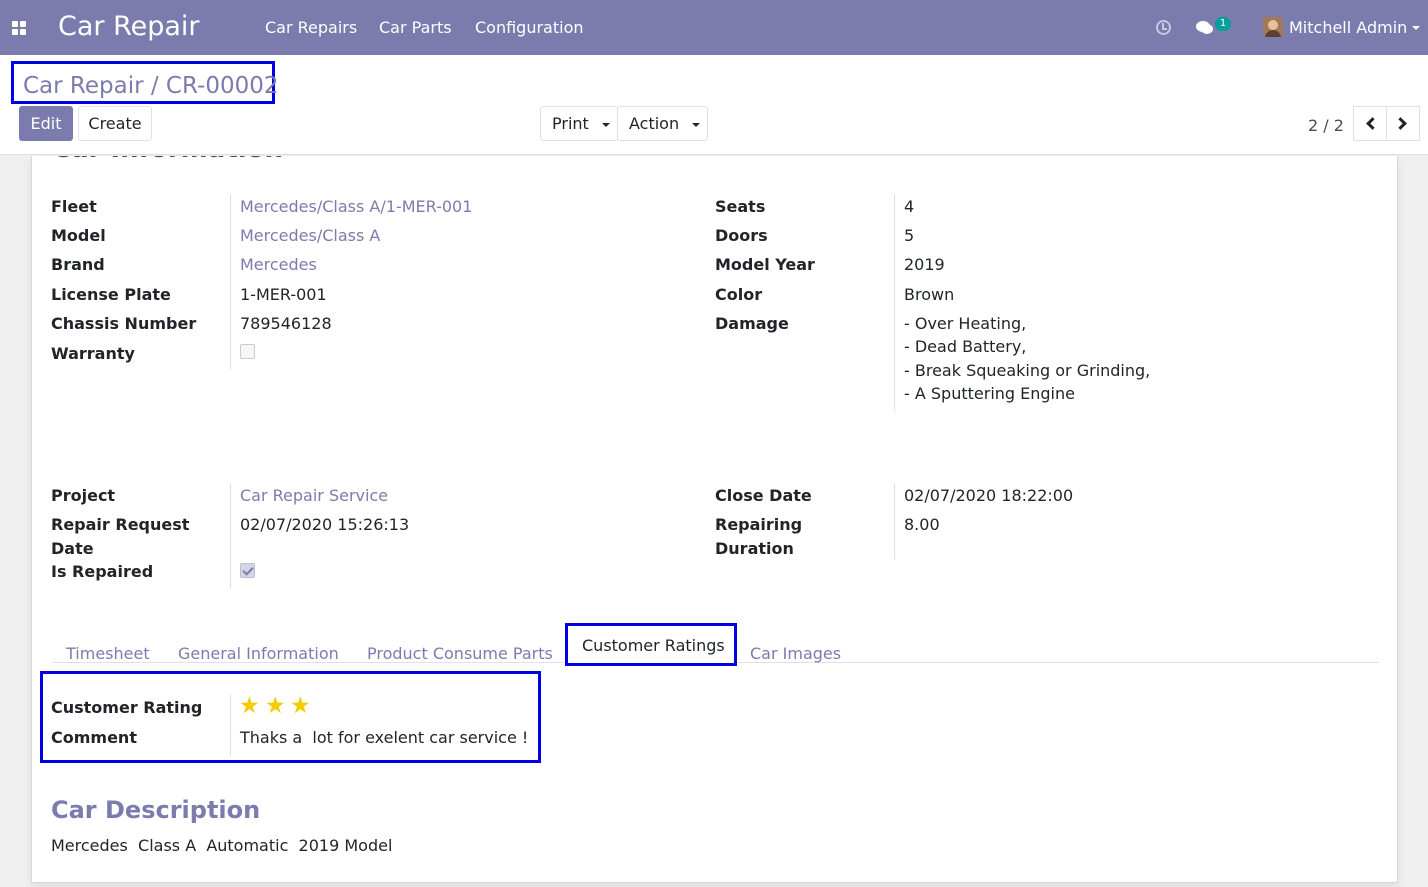 This screenshot has width=1428, height=887. I want to click on color-value: Brown, so click(929, 294).